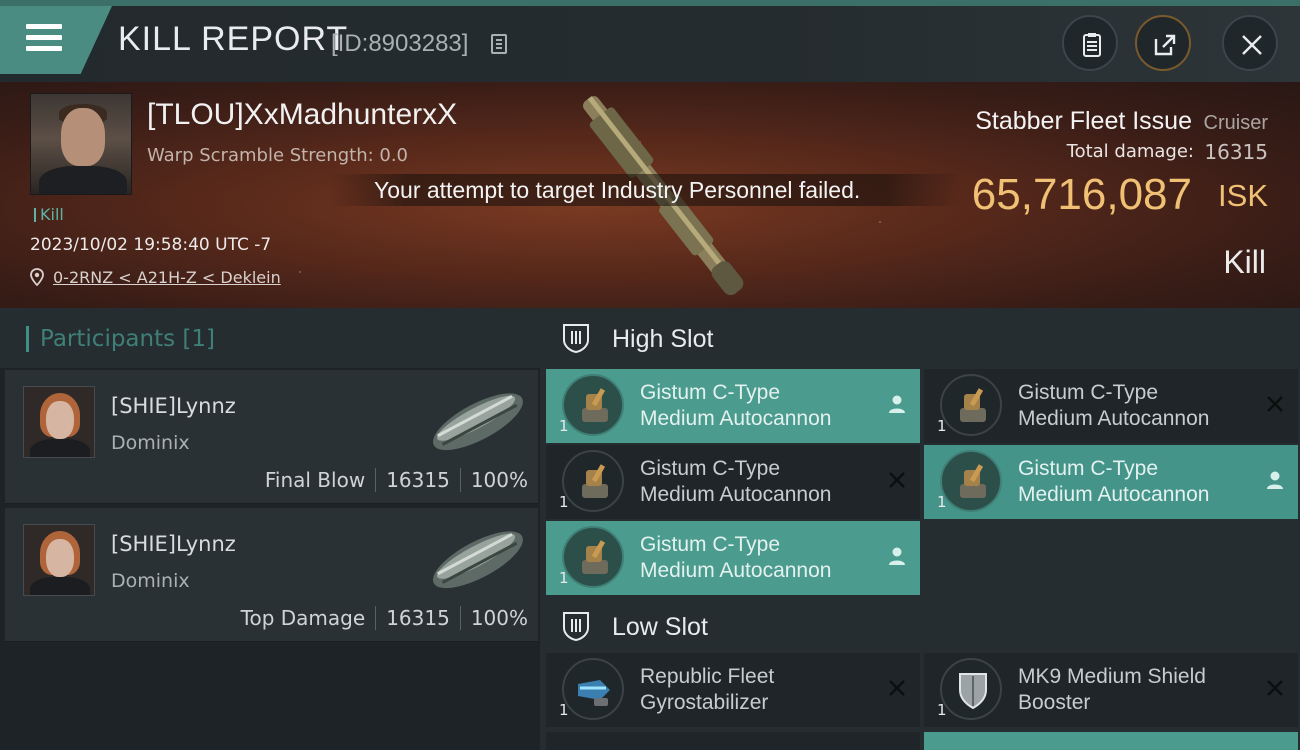  I want to click on location-pin-icon, so click(37, 277).